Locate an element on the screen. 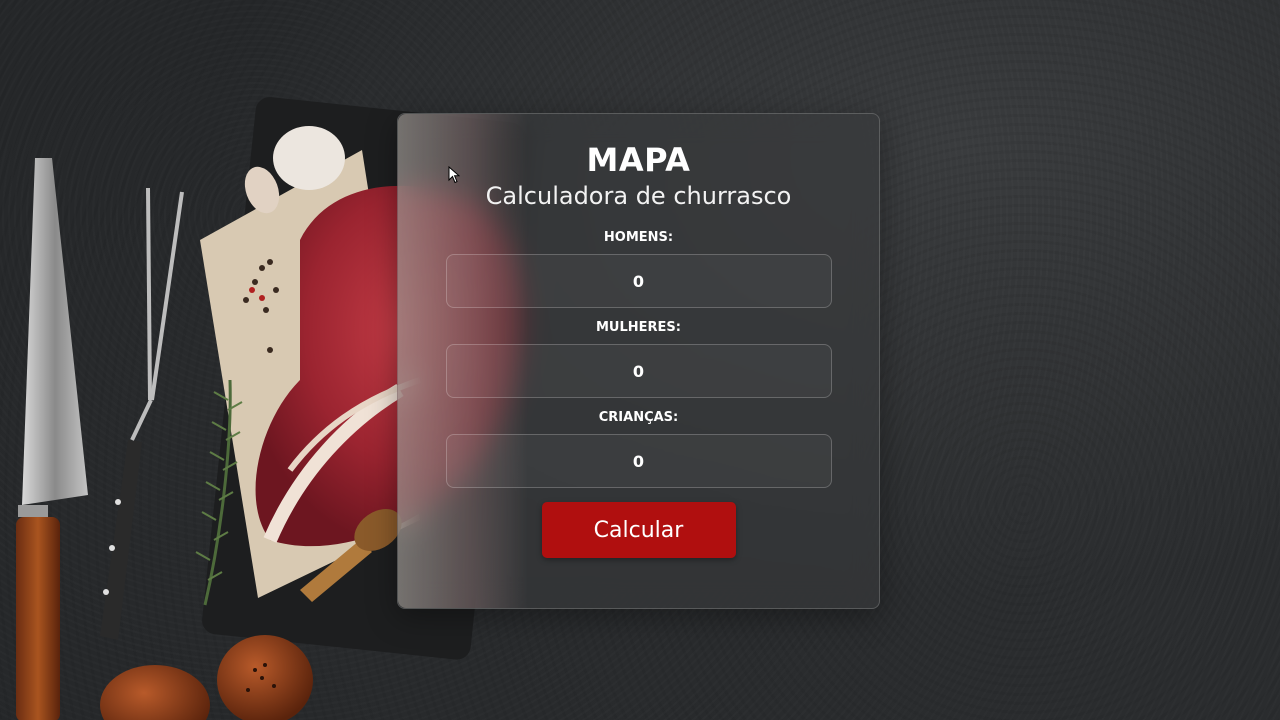 The width and height of the screenshot is (1280, 720). calculate-button: Calcular is located at coordinates (638, 530).